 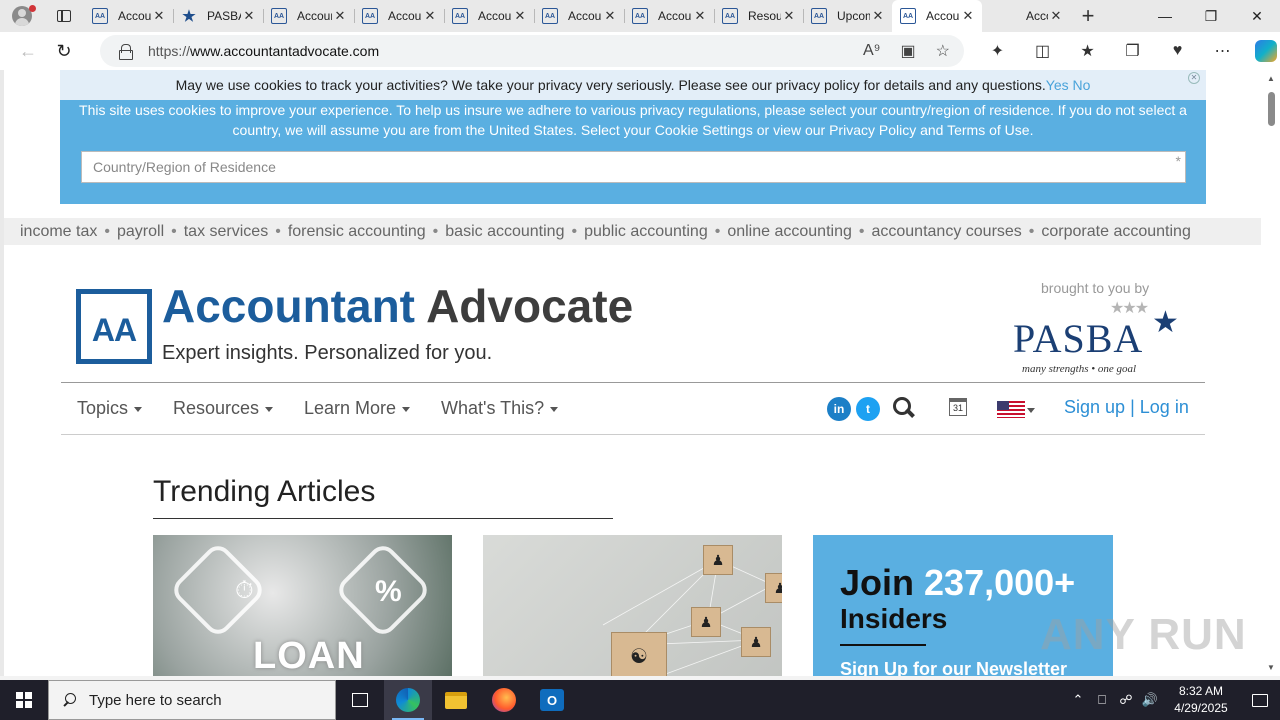 I want to click on scroll-down-icon: ▼, so click(x=1271, y=667).